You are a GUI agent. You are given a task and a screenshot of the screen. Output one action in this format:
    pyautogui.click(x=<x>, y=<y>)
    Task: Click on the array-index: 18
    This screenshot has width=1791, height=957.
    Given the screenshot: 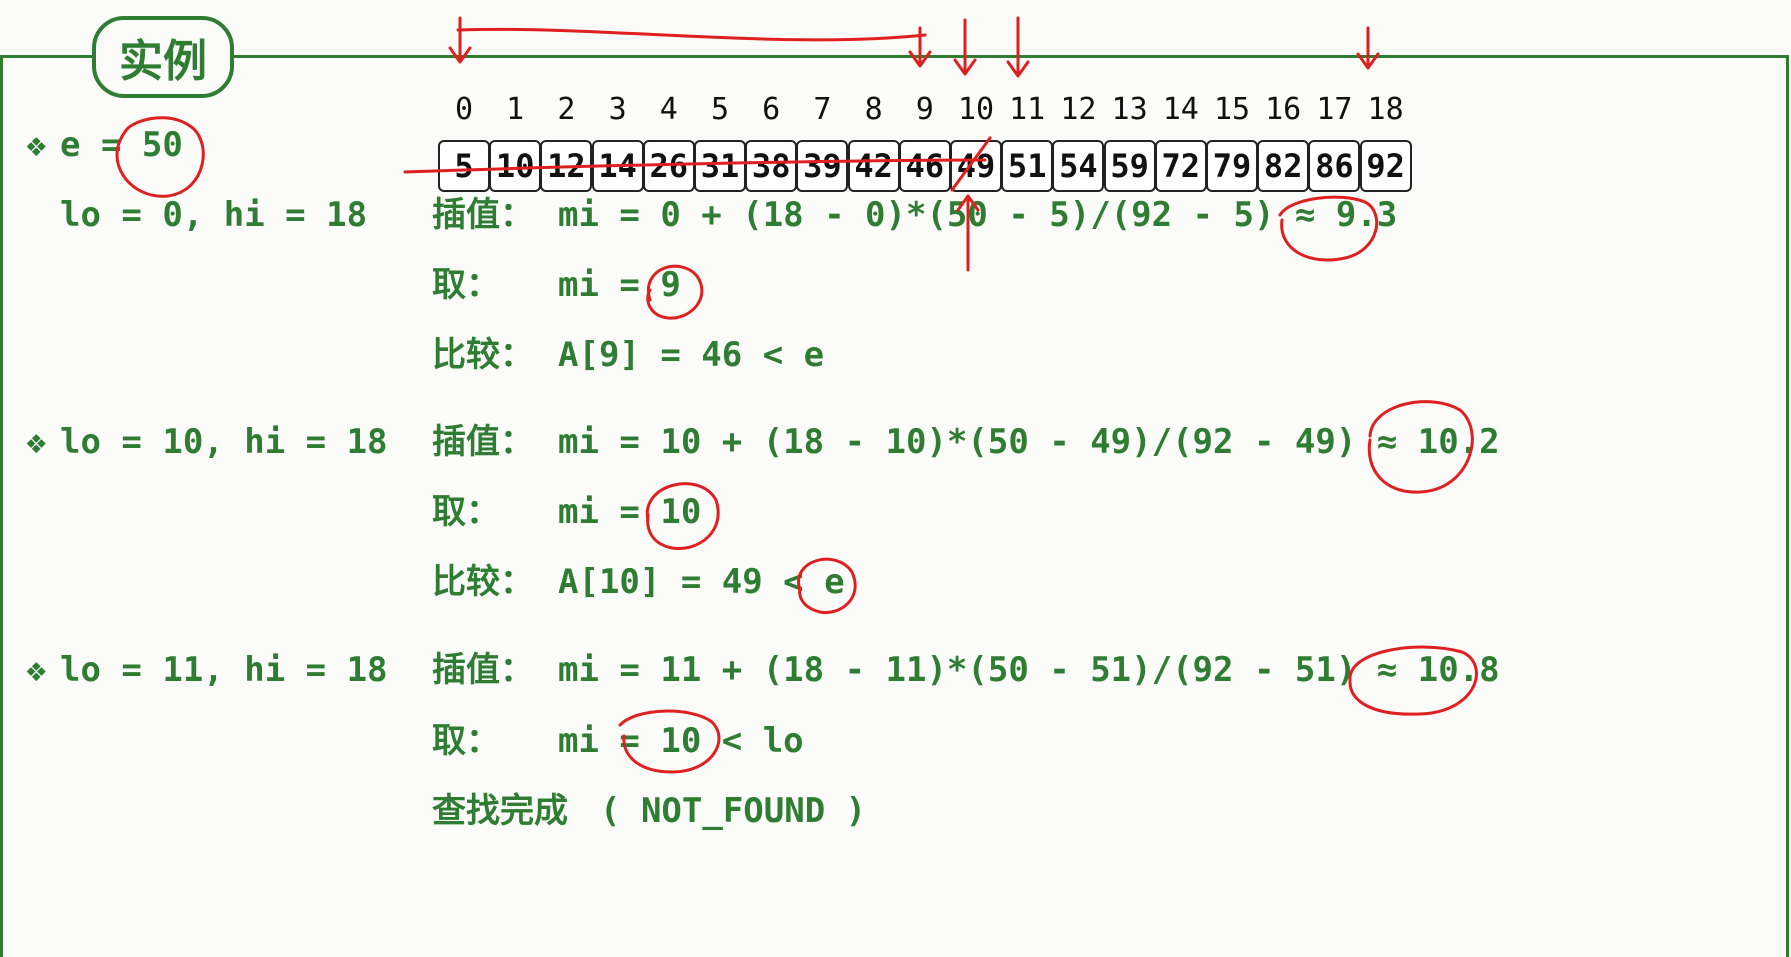 What is the action you would take?
    pyautogui.click(x=1385, y=109)
    